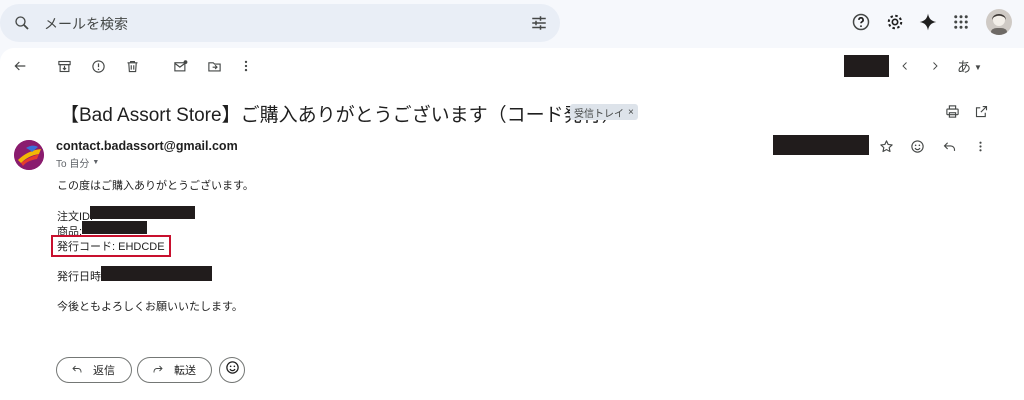 This screenshot has width=1024, height=400. I want to click on input-tools-label: あ, so click(964, 67).